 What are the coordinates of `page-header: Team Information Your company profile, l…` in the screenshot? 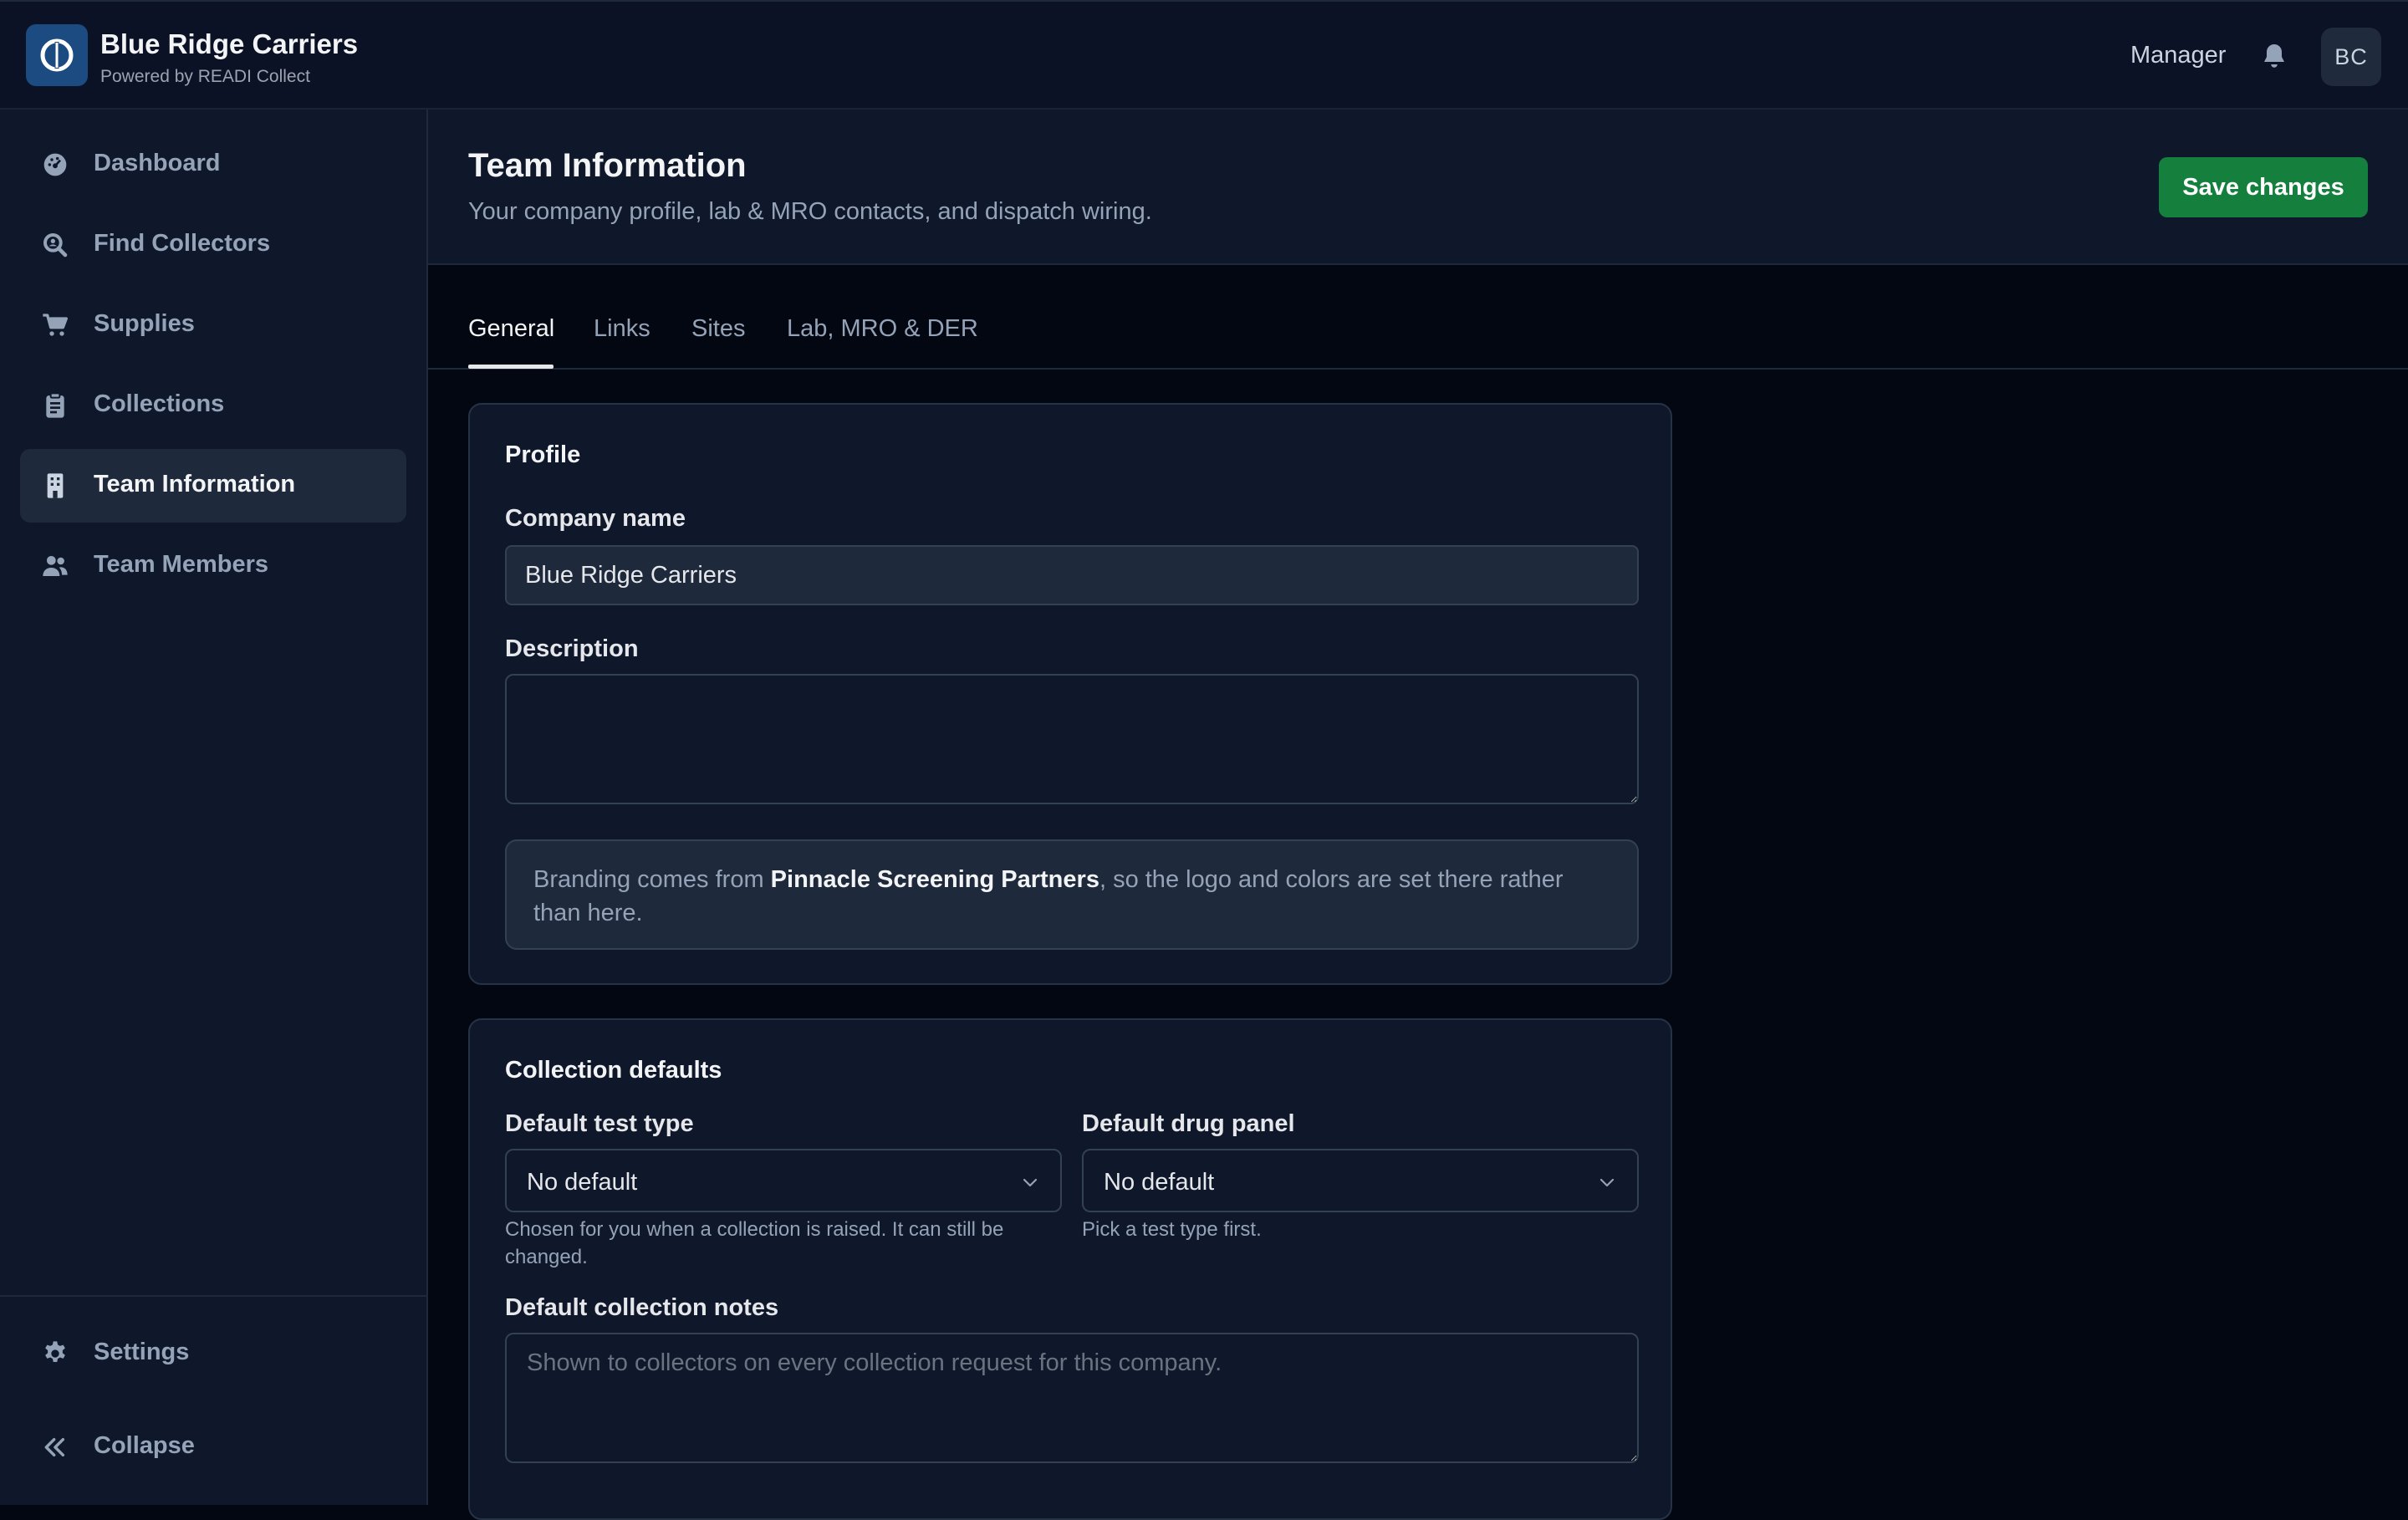 It's located at (1418, 188).